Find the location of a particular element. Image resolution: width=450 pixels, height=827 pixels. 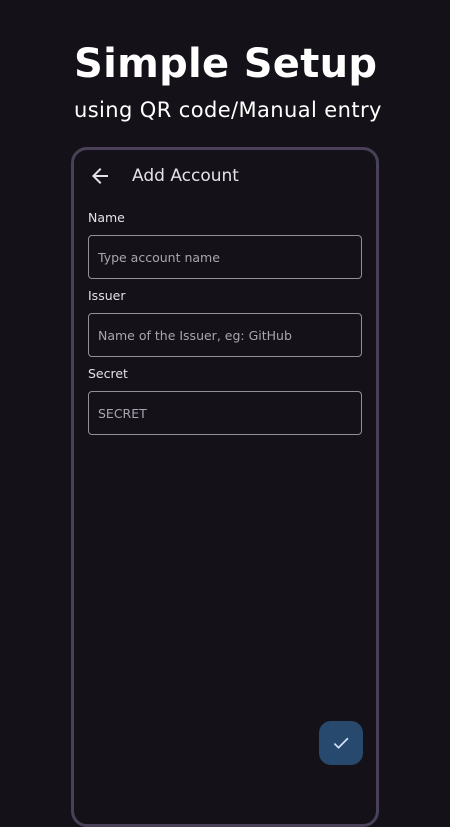

page-title: Add Account is located at coordinates (185, 176).